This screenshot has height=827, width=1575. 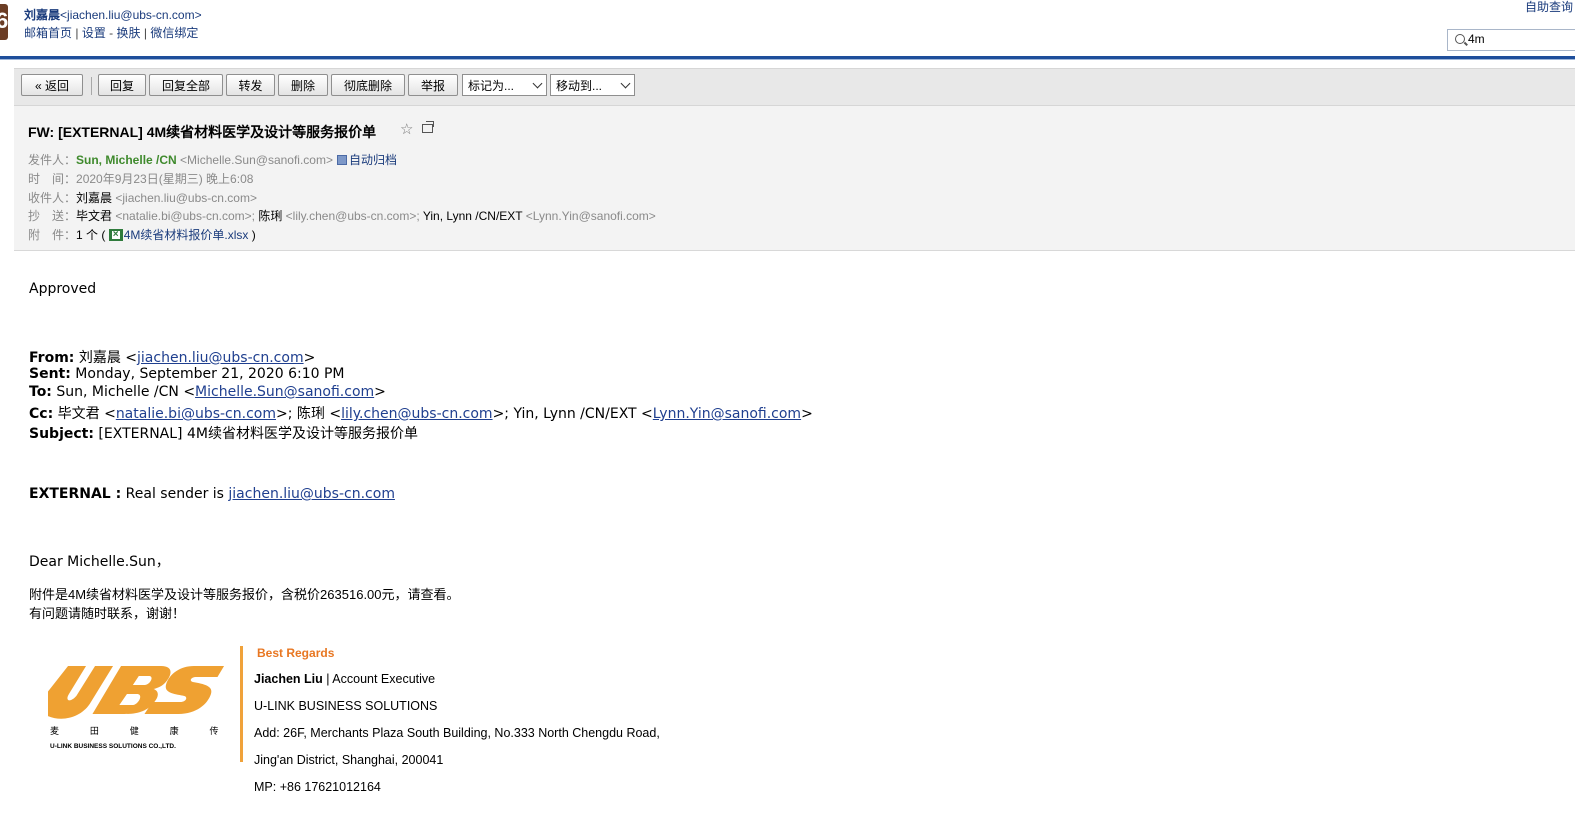 I want to click on fw-sent-value: Monday, September 21, 2020 6:10 PM, so click(x=207, y=374).